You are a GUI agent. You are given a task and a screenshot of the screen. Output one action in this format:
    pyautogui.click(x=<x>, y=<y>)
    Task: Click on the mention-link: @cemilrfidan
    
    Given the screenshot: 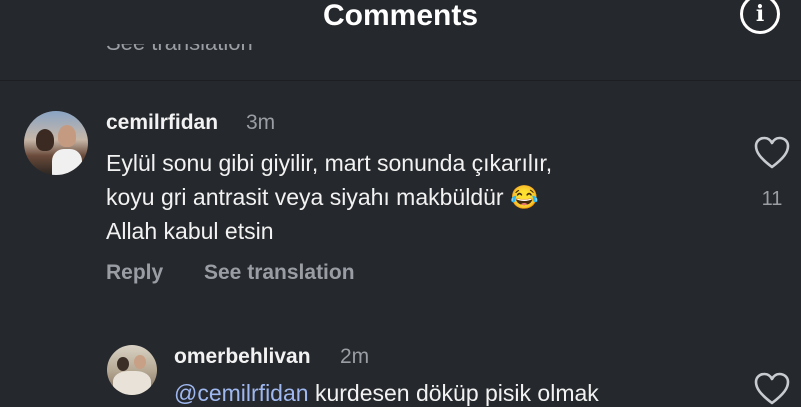 What is the action you would take?
    pyautogui.click(x=241, y=393)
    